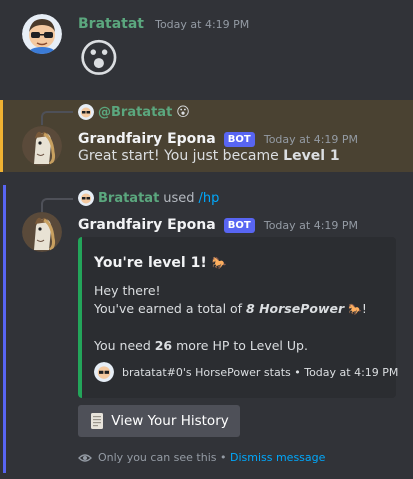  Describe the element at coordinates (179, 198) in the screenshot. I see `interaction-verb: used` at that location.